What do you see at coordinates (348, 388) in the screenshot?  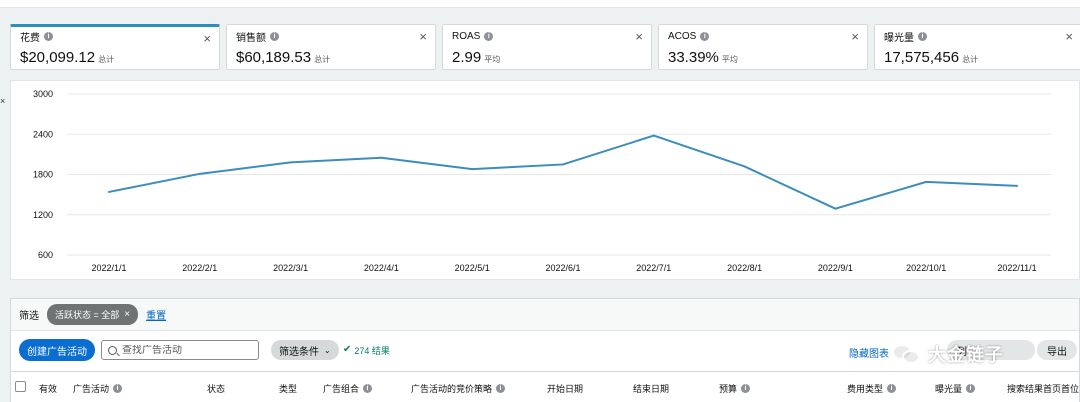 I see `column-header: 广告组合 i` at bounding box center [348, 388].